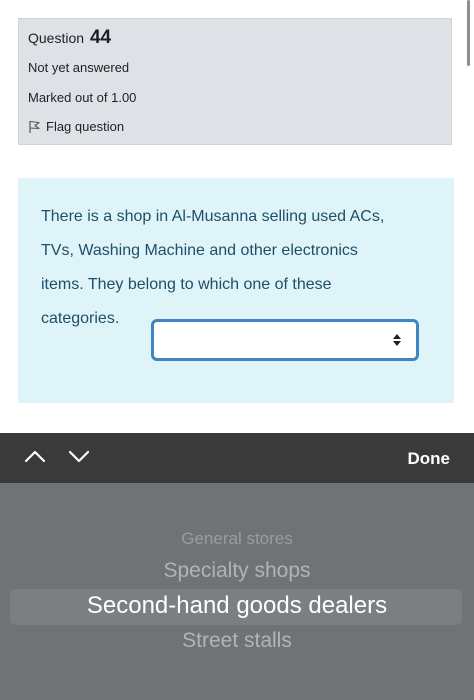  I want to click on answer-select, so click(285, 340).